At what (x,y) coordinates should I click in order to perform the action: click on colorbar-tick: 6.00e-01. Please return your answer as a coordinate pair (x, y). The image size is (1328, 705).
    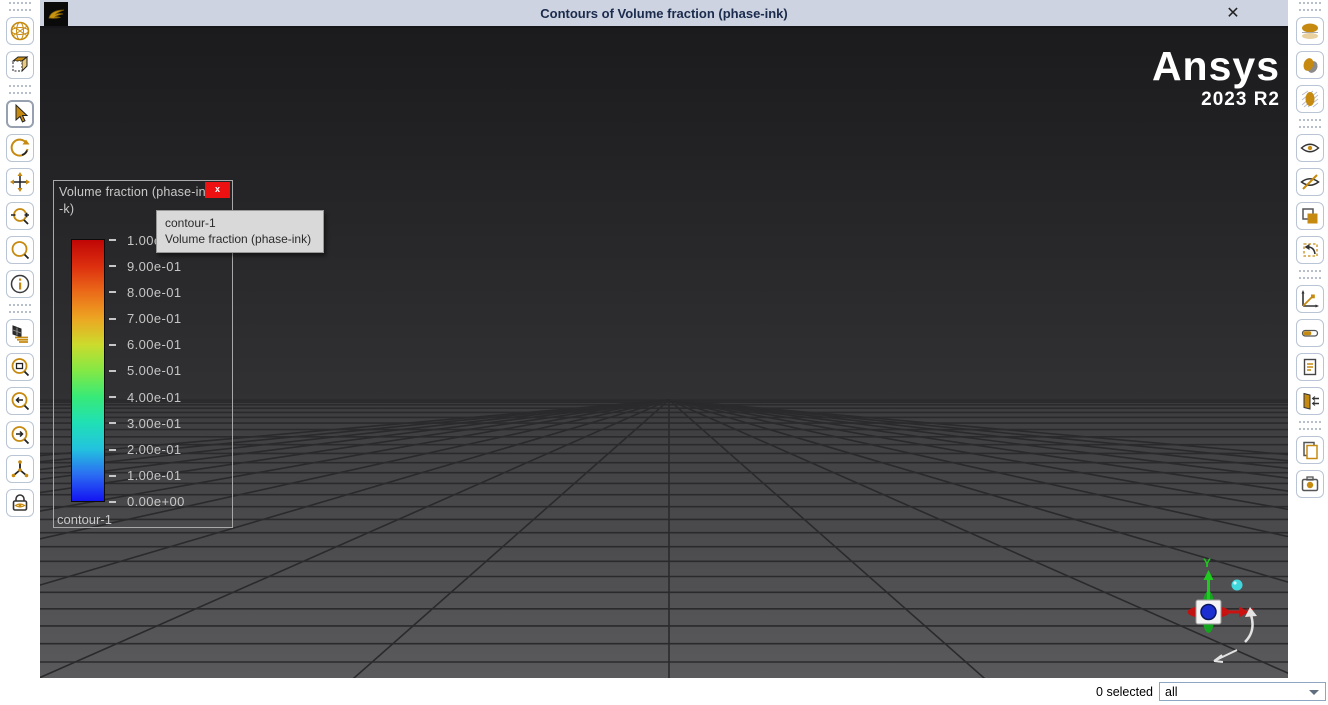
    Looking at the image, I should click on (169, 345).